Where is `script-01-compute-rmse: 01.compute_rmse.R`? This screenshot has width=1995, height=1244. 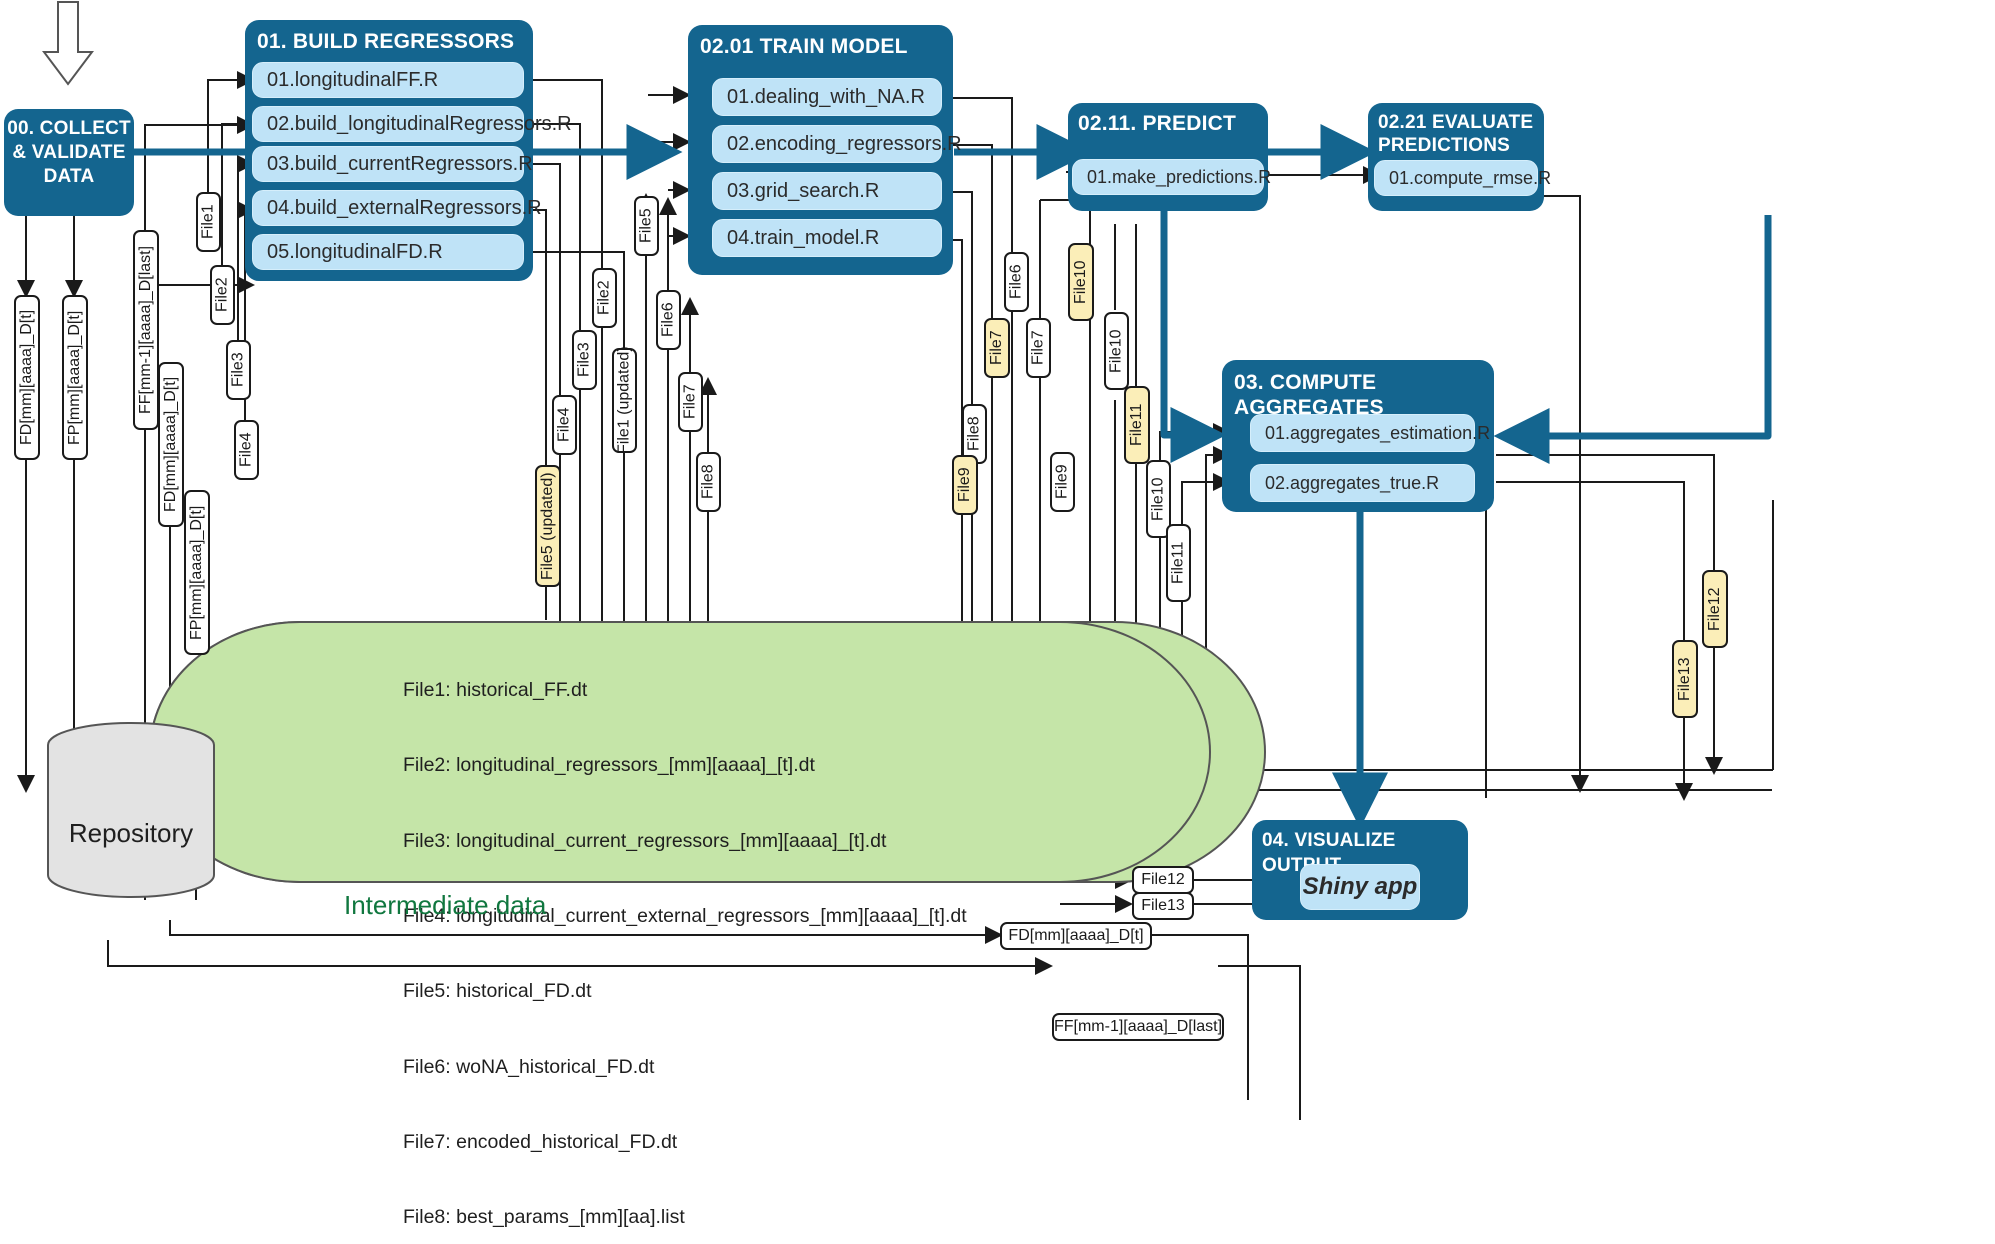 script-01-compute-rmse: 01.compute_rmse.R is located at coordinates (1462, 178).